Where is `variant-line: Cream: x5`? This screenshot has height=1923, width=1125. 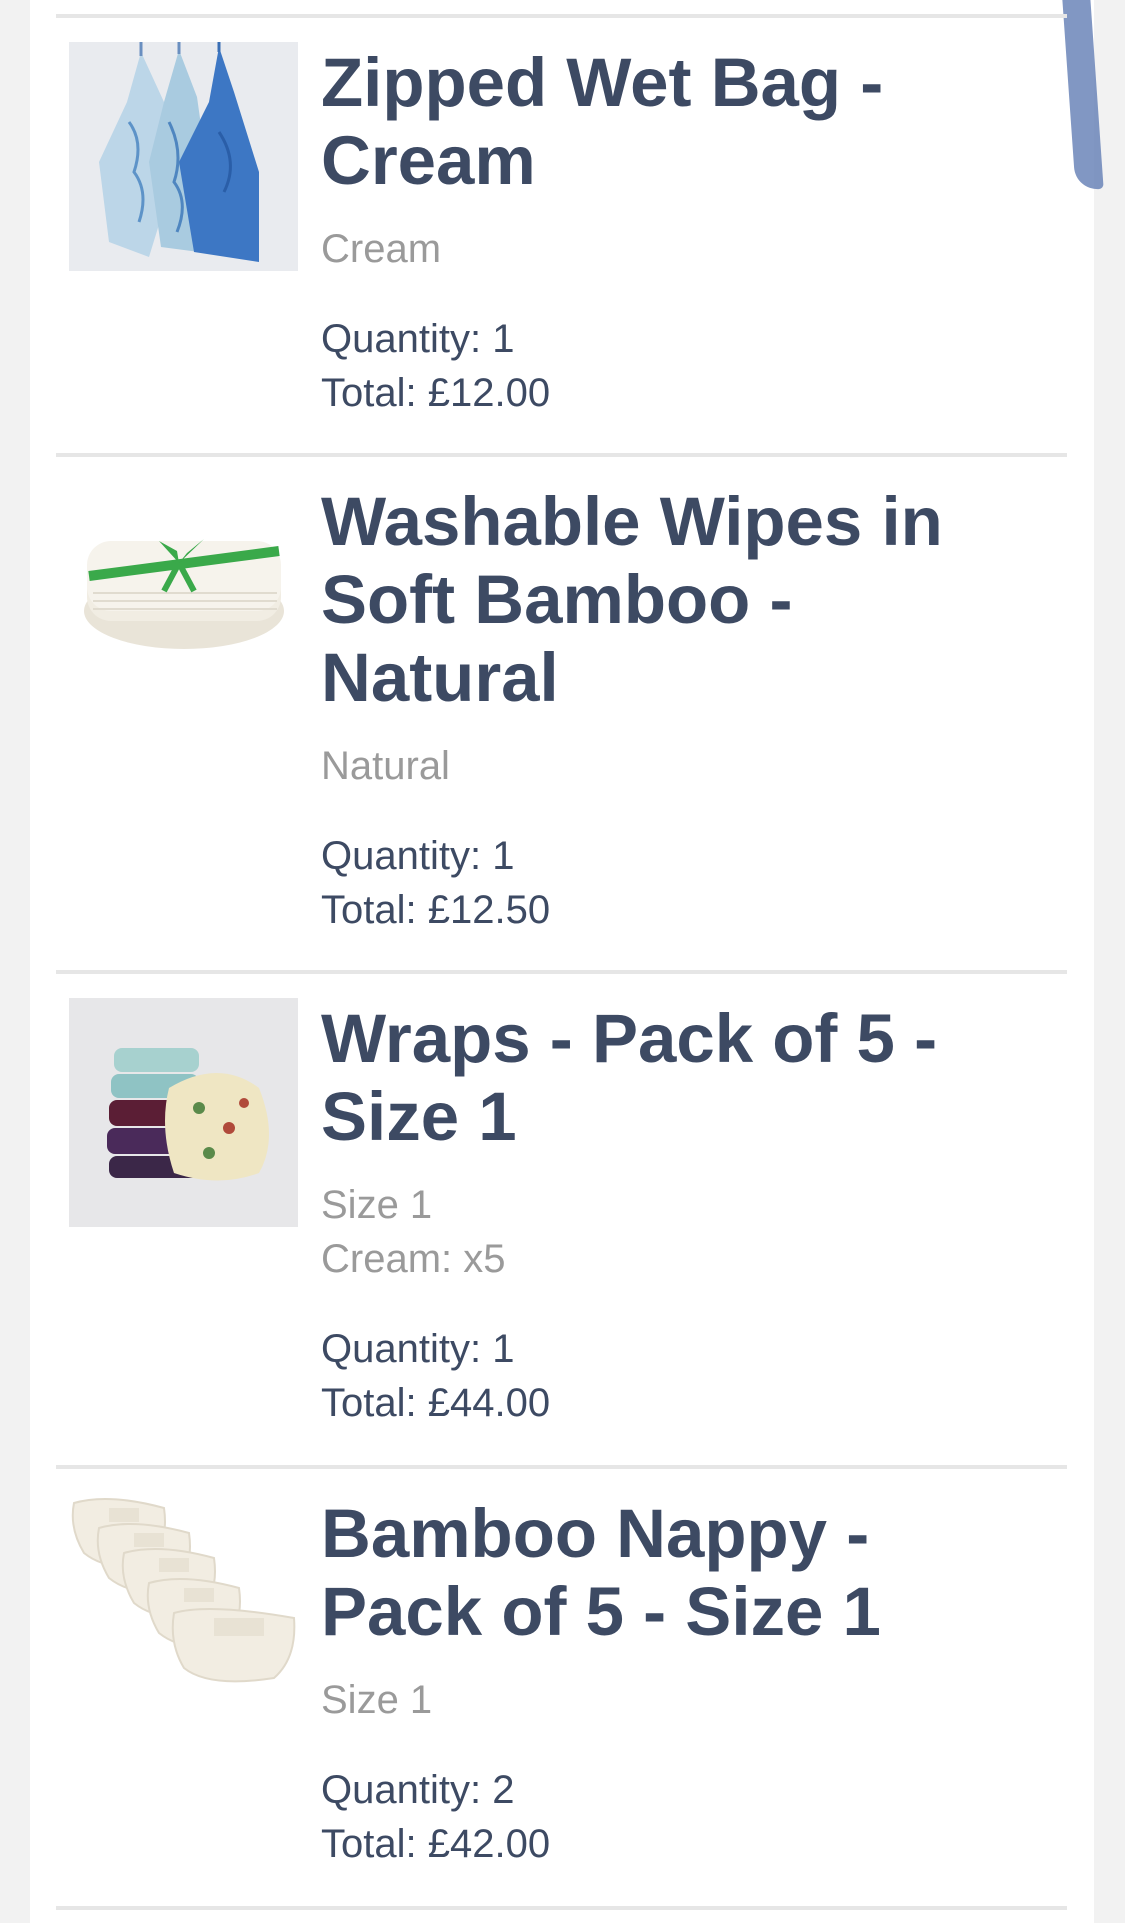 variant-line: Cream: x5 is located at coordinates (413, 1259).